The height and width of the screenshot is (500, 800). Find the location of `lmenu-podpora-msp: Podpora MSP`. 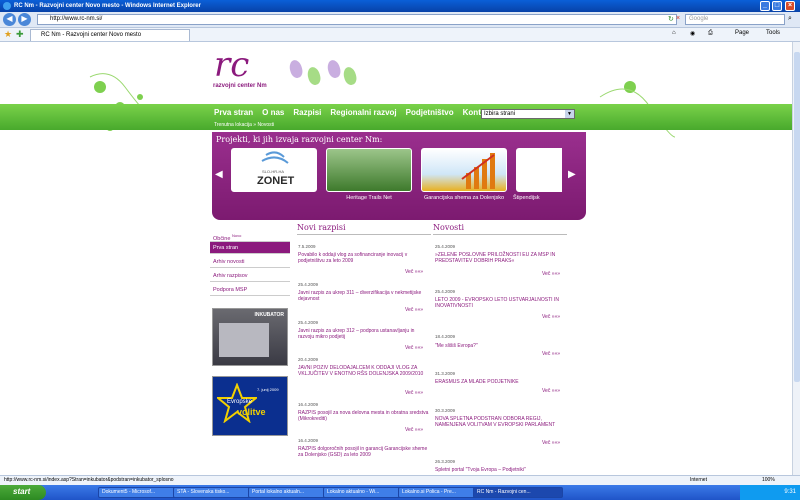

lmenu-podpora-msp: Podpora MSP is located at coordinates (250, 290).